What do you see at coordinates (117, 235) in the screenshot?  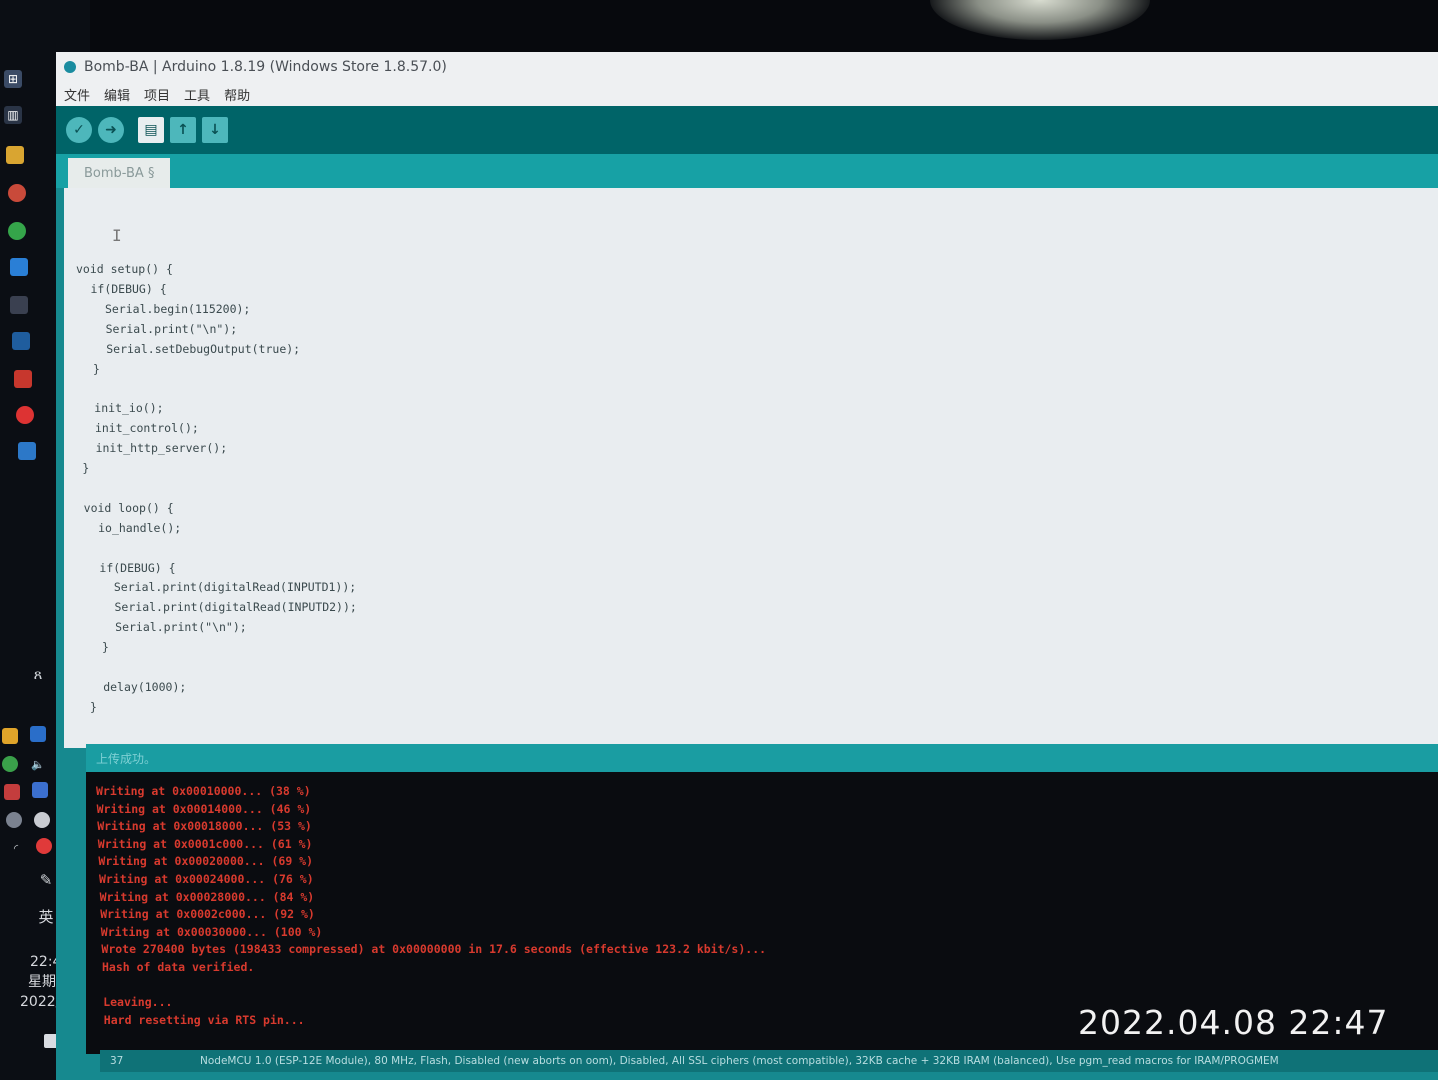 I see `text-cursor-icon: I` at bounding box center [117, 235].